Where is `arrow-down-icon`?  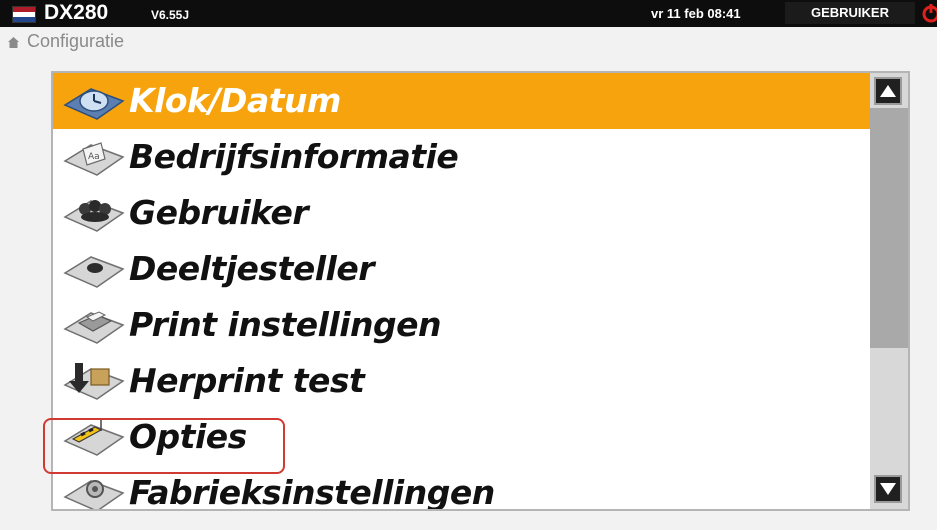
arrow-down-icon is located at coordinates (888, 489).